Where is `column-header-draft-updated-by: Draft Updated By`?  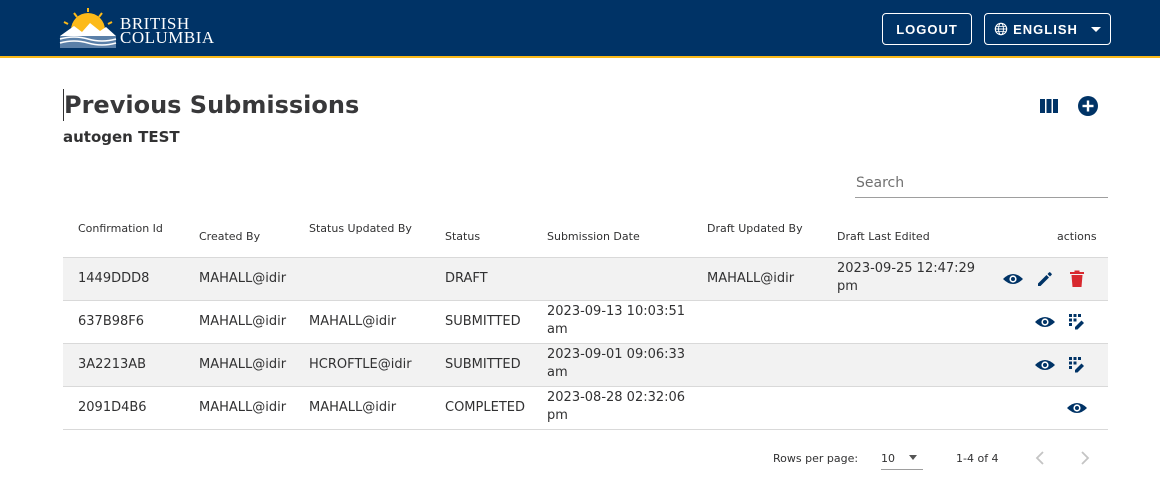
column-header-draft-updated-by: Draft Updated By is located at coordinates (755, 228).